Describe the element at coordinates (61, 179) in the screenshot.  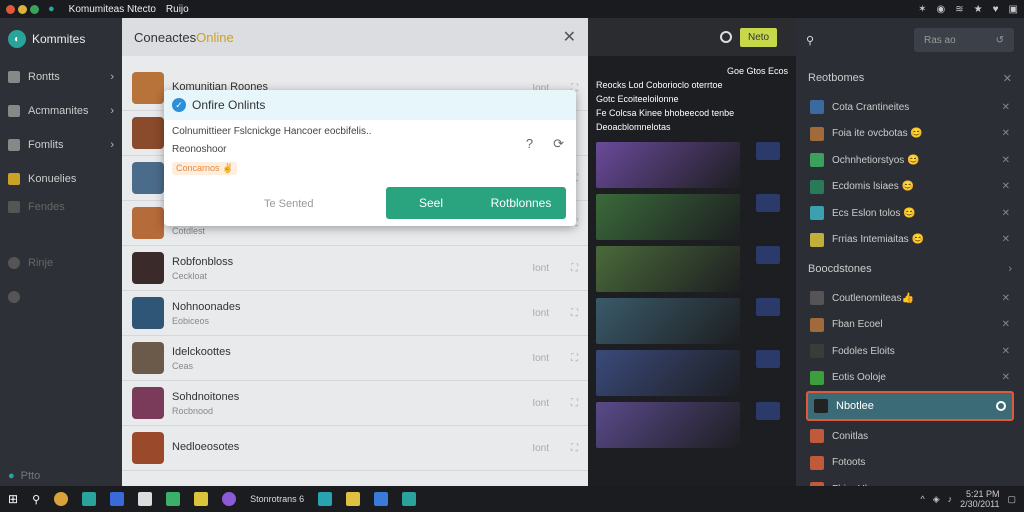
I see `sidebar-item-4: Konuelies` at that location.